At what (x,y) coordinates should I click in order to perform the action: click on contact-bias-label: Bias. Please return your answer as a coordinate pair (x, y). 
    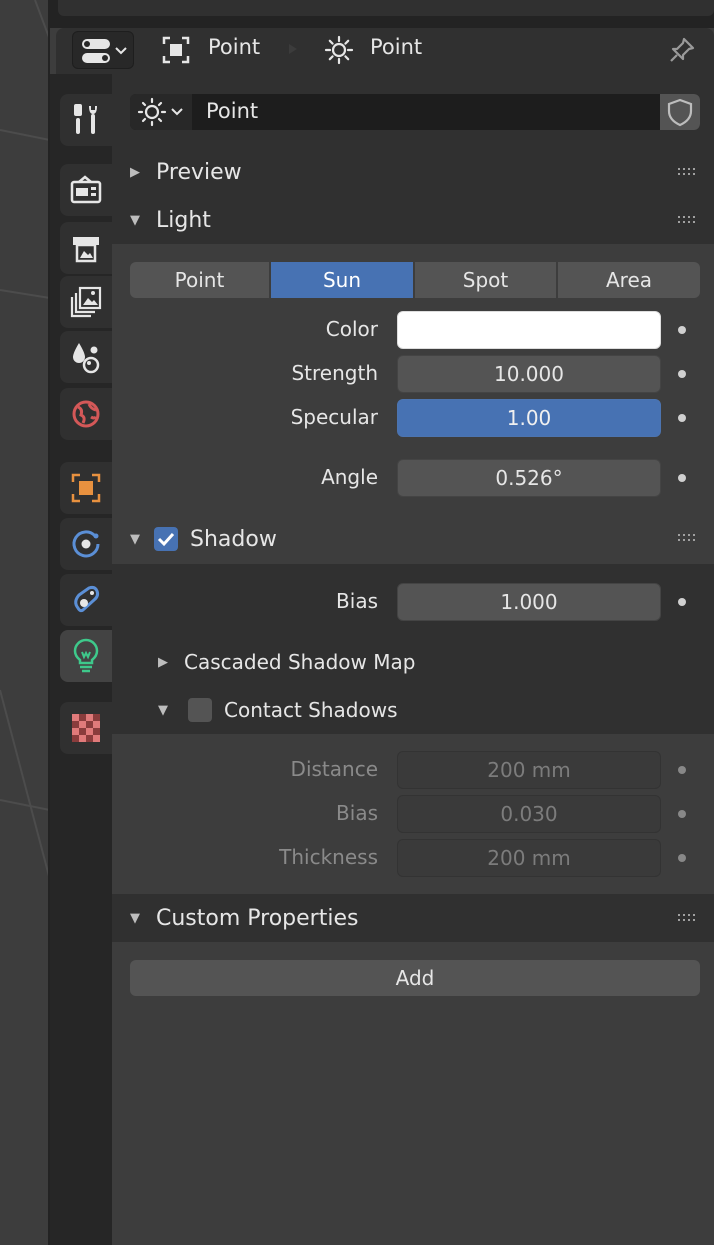
    Looking at the image, I should click on (357, 813).